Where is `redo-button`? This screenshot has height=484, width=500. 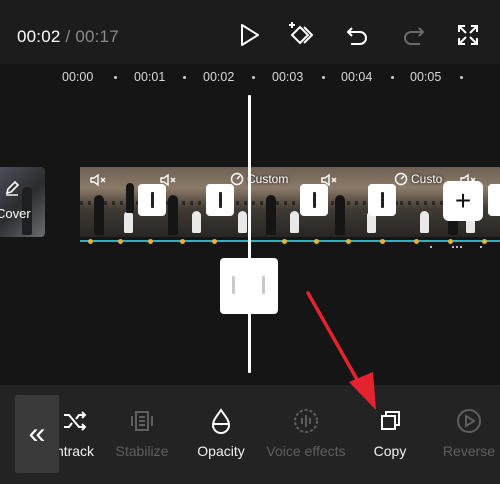 redo-button is located at coordinates (413, 35).